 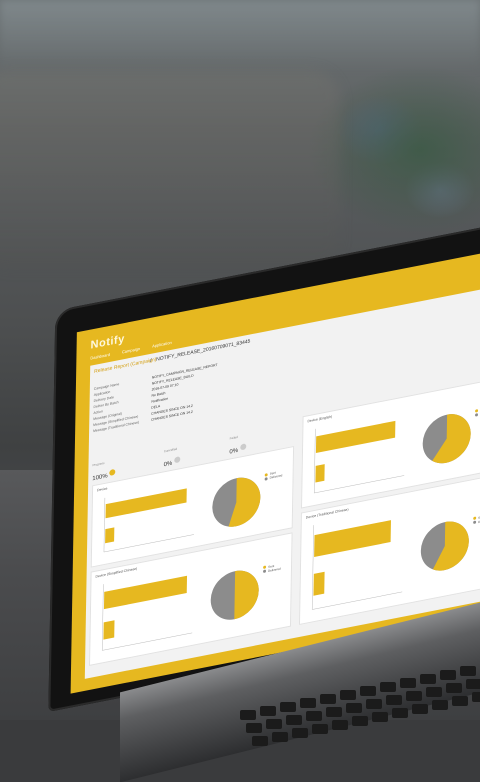 What do you see at coordinates (162, 344) in the screenshot?
I see `nav-application: Application` at bounding box center [162, 344].